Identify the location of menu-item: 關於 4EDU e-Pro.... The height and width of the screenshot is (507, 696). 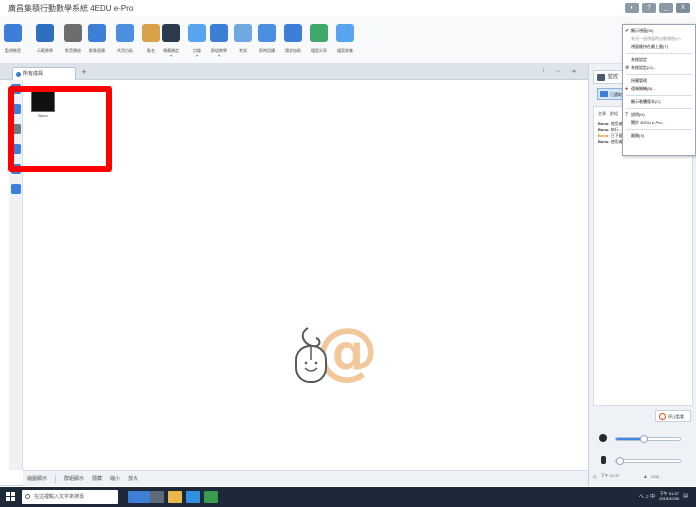
(659, 123).